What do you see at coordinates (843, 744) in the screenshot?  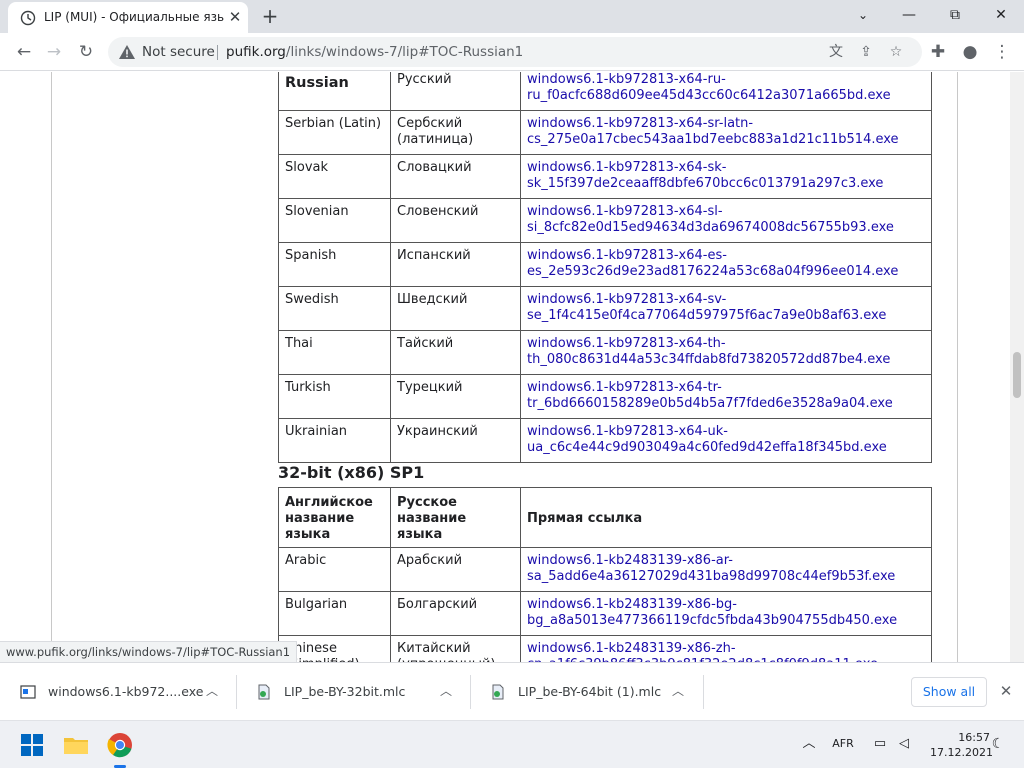 I see `input-language-indicator: AFR` at bounding box center [843, 744].